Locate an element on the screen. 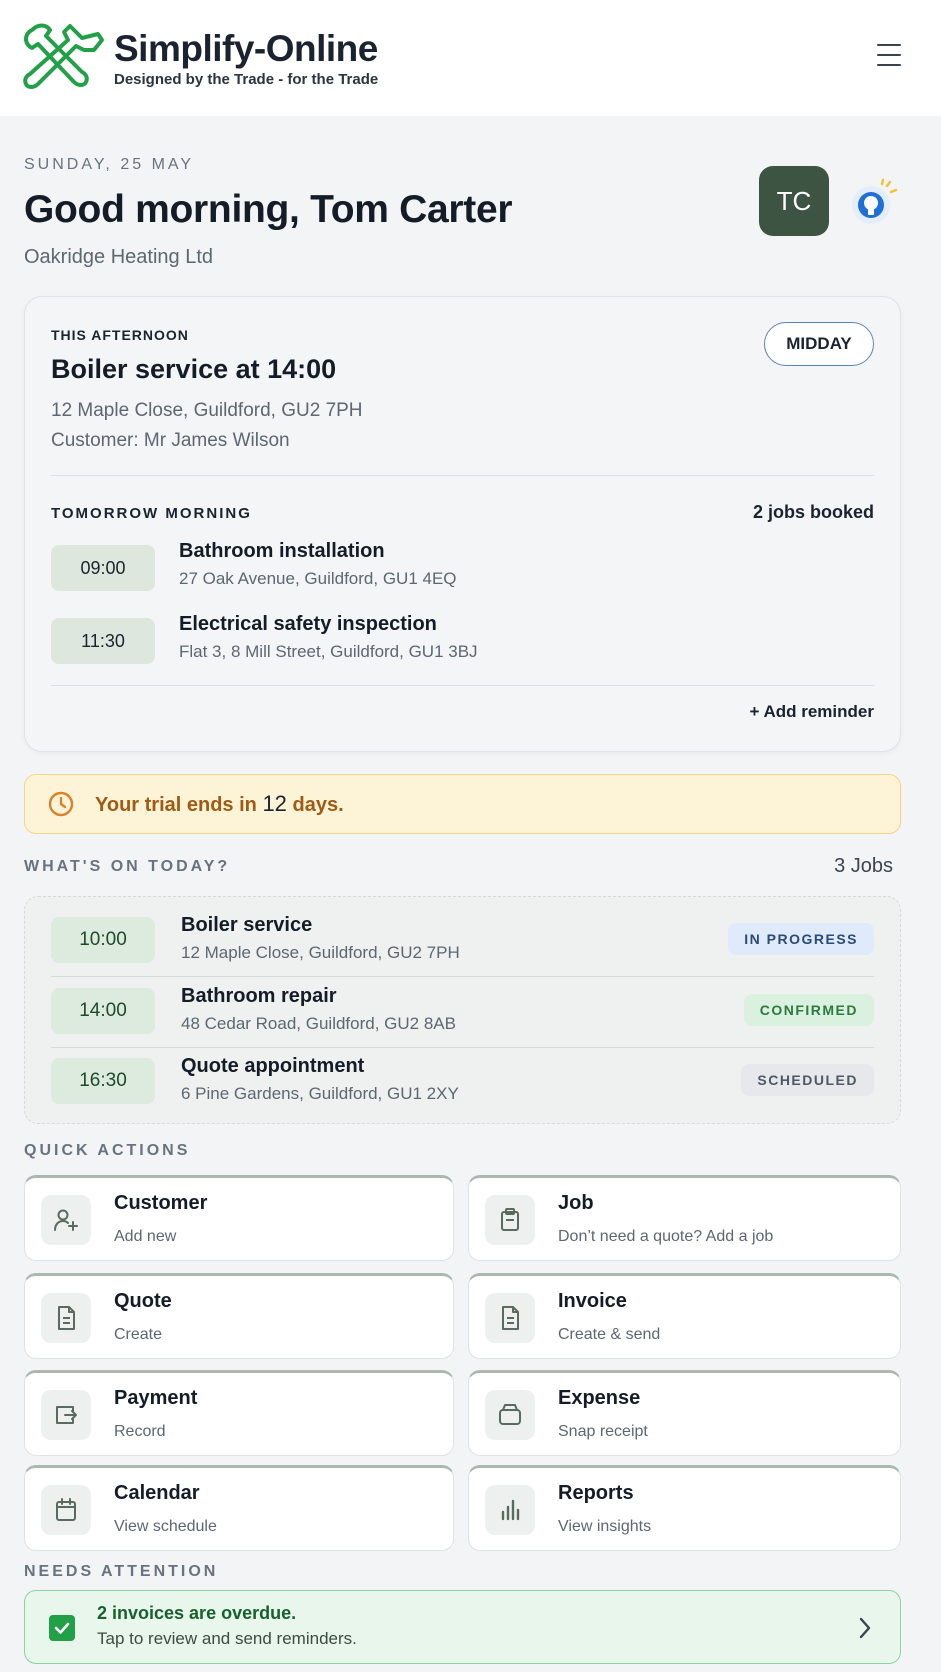 The width and height of the screenshot is (941, 1672). quick-action-title: Job is located at coordinates (576, 1203).